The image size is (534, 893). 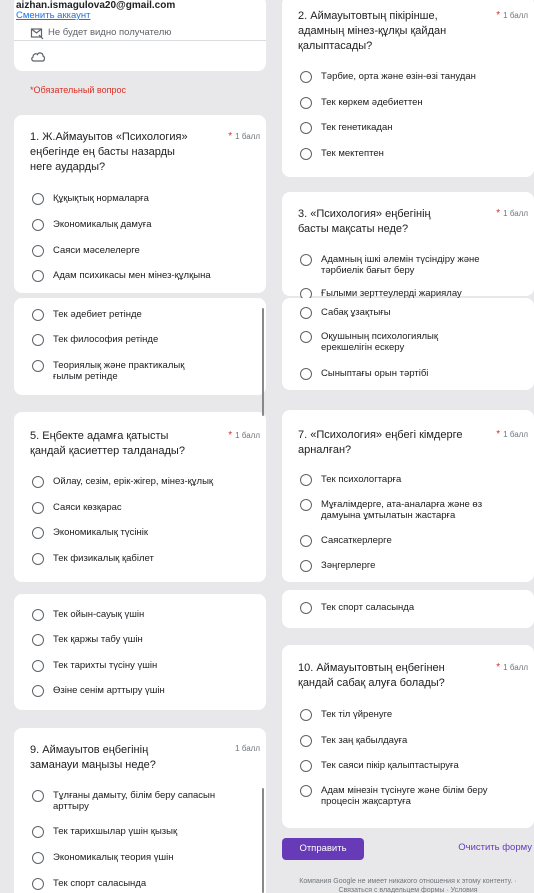 What do you see at coordinates (146, 691) in the screenshot?
I see `option: Өзіне сенім арттыру үшін` at bounding box center [146, 691].